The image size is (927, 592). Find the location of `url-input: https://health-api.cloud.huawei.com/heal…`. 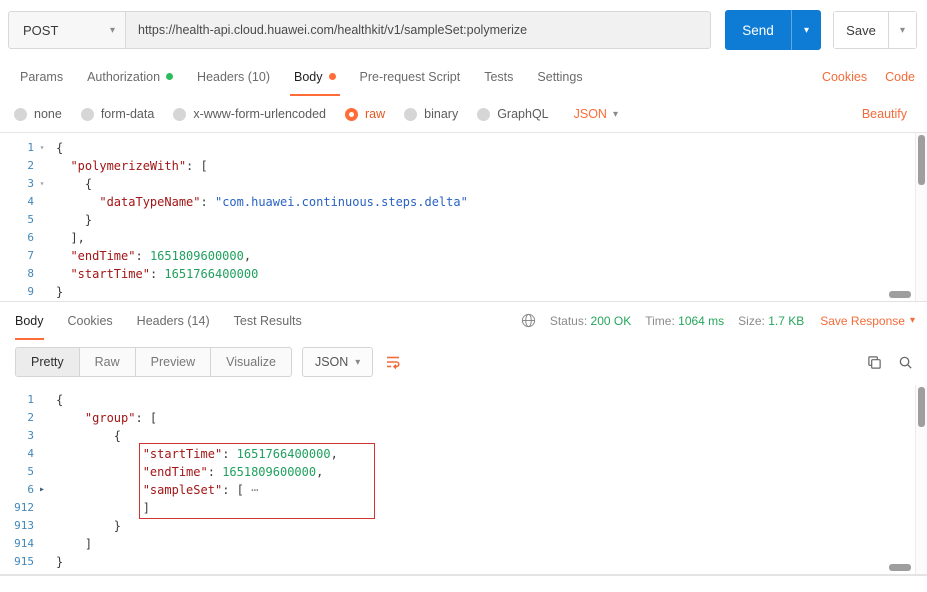

url-input: https://health-api.cloud.huawei.com/heal… is located at coordinates (418, 30).